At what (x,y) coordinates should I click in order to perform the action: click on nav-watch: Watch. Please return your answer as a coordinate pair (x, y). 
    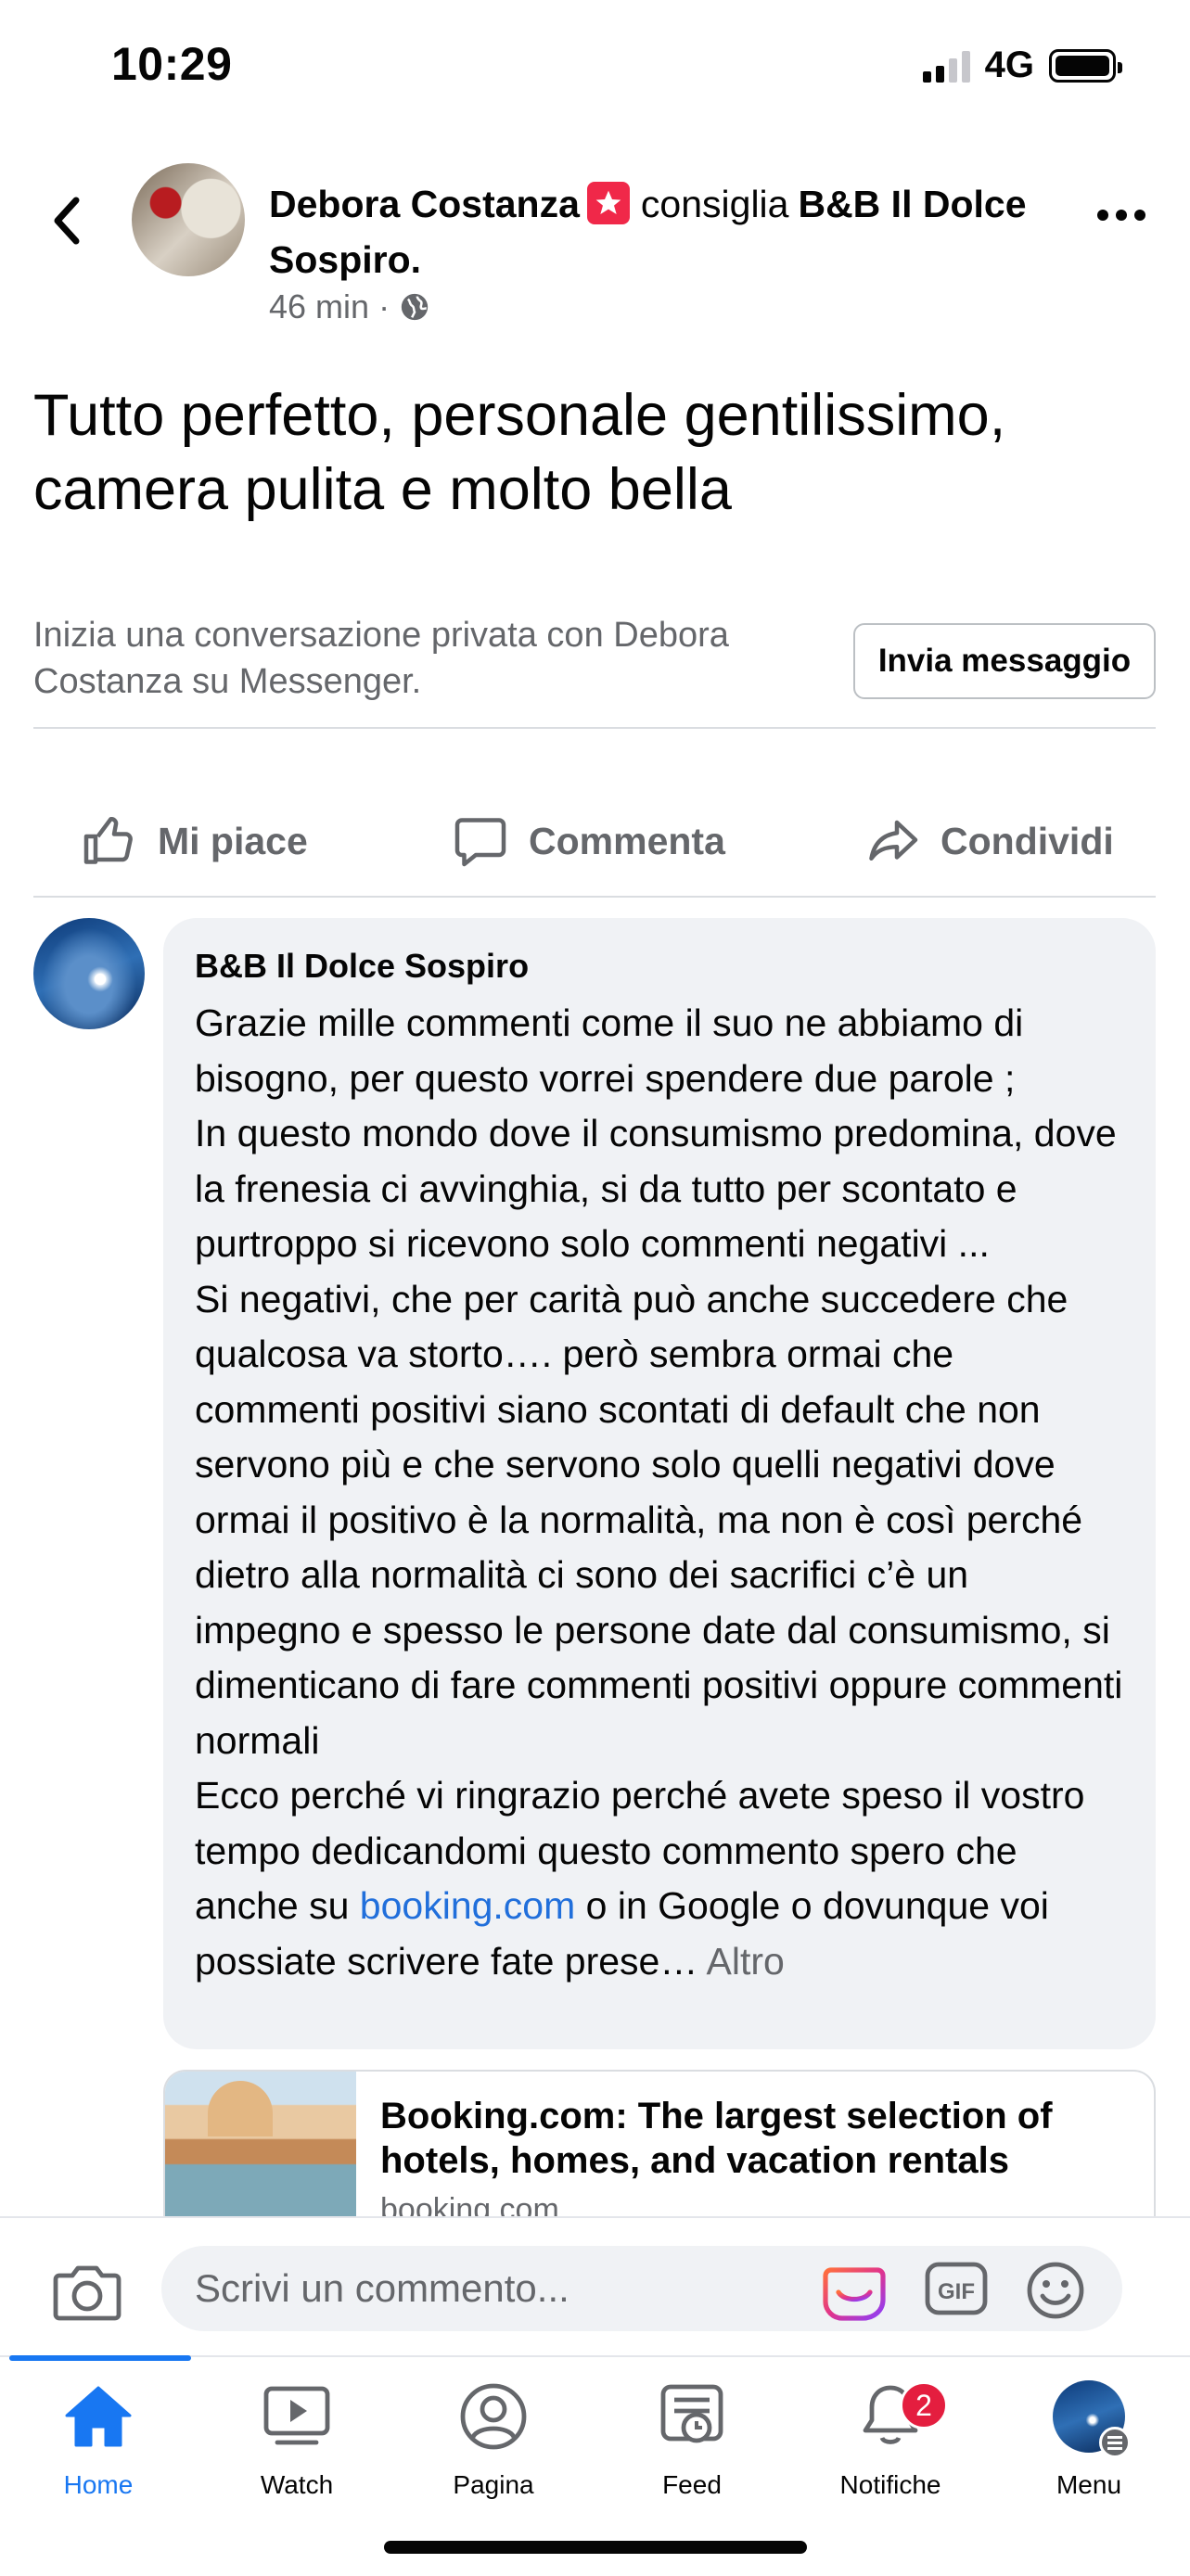
    Looking at the image, I should click on (297, 2439).